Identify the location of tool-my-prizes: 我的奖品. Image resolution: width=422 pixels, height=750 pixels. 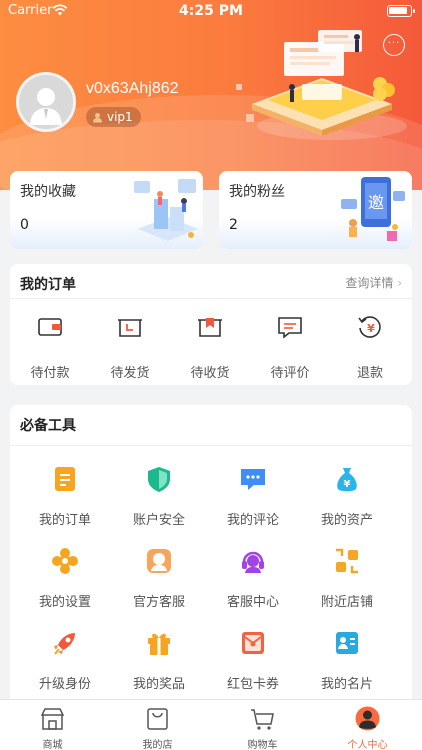
(159, 666).